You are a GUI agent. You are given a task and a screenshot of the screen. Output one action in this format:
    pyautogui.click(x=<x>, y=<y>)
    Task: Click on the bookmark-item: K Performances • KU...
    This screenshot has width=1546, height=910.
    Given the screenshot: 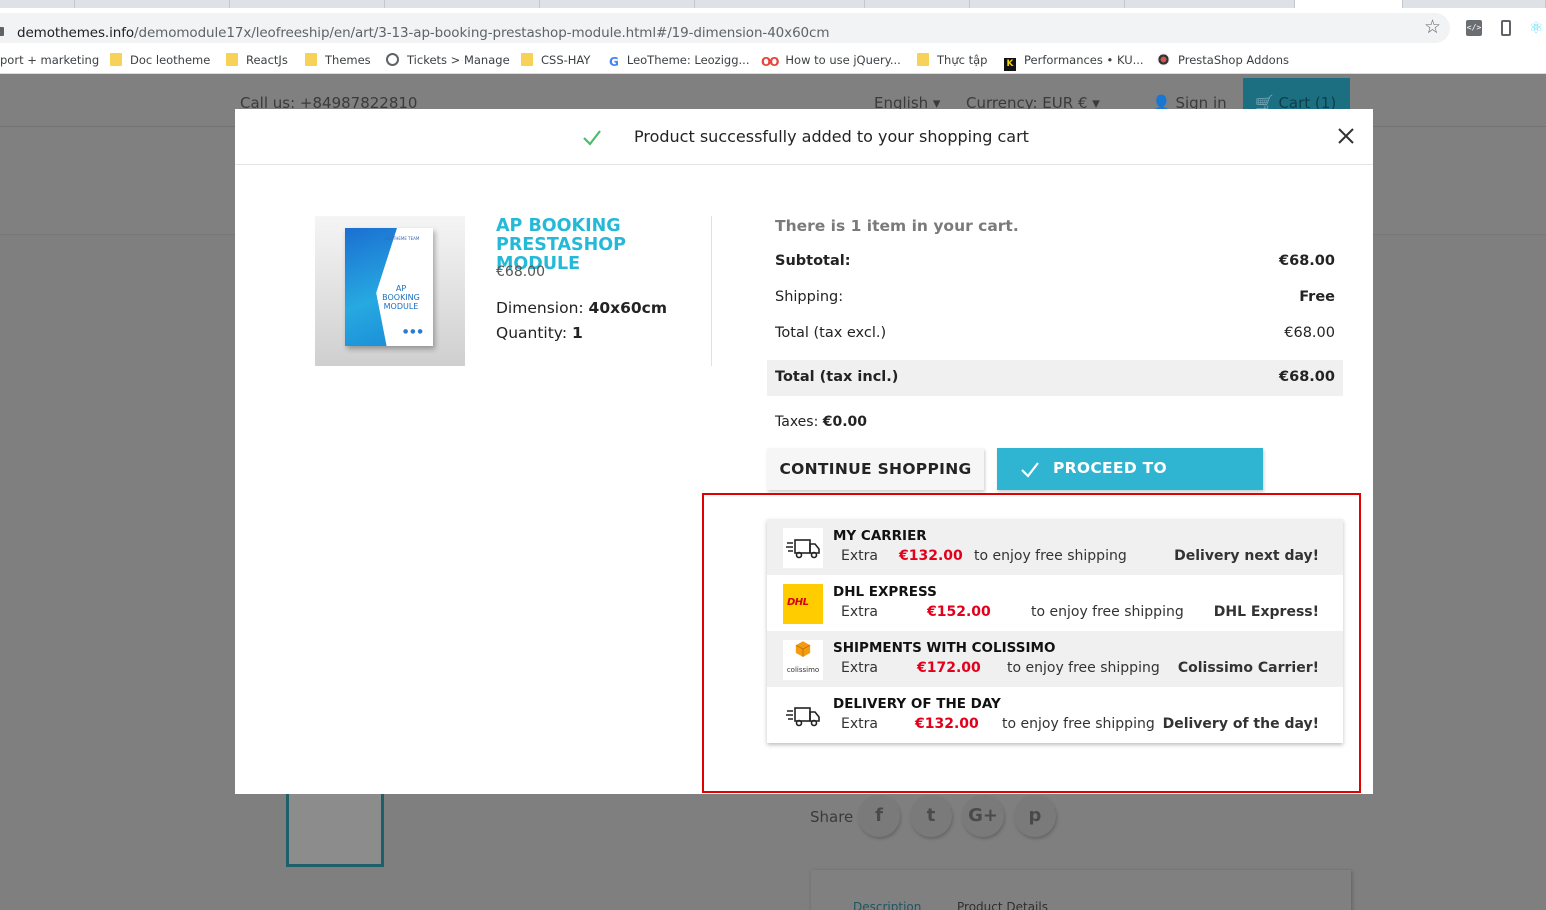 What is the action you would take?
    pyautogui.click(x=1074, y=61)
    